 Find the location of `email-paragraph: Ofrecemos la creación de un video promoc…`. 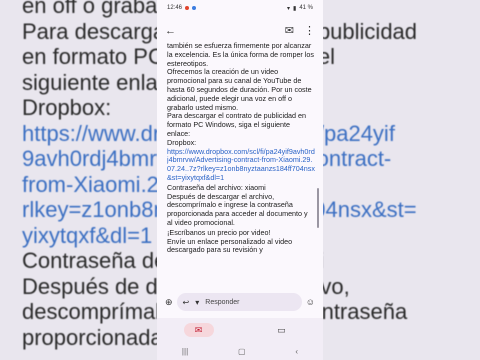

email-paragraph: Ofrecemos la creación de un video promoc… is located at coordinates (239, 89).